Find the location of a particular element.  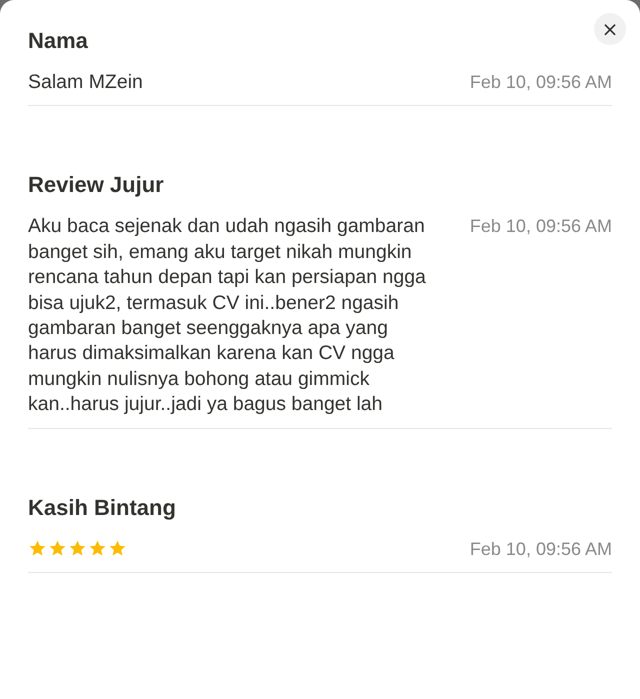

field-label: Review Jujur is located at coordinates (96, 185).